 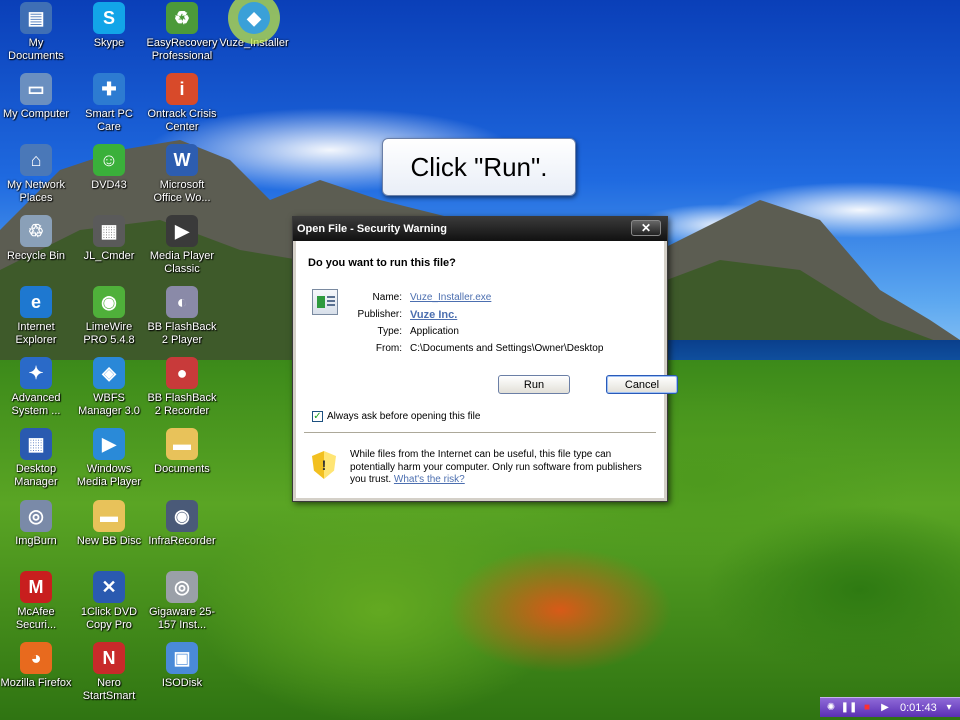 I want to click on desktop-icon-windows-media-player: ▶ Windows Media Player, so click(x=109, y=458).